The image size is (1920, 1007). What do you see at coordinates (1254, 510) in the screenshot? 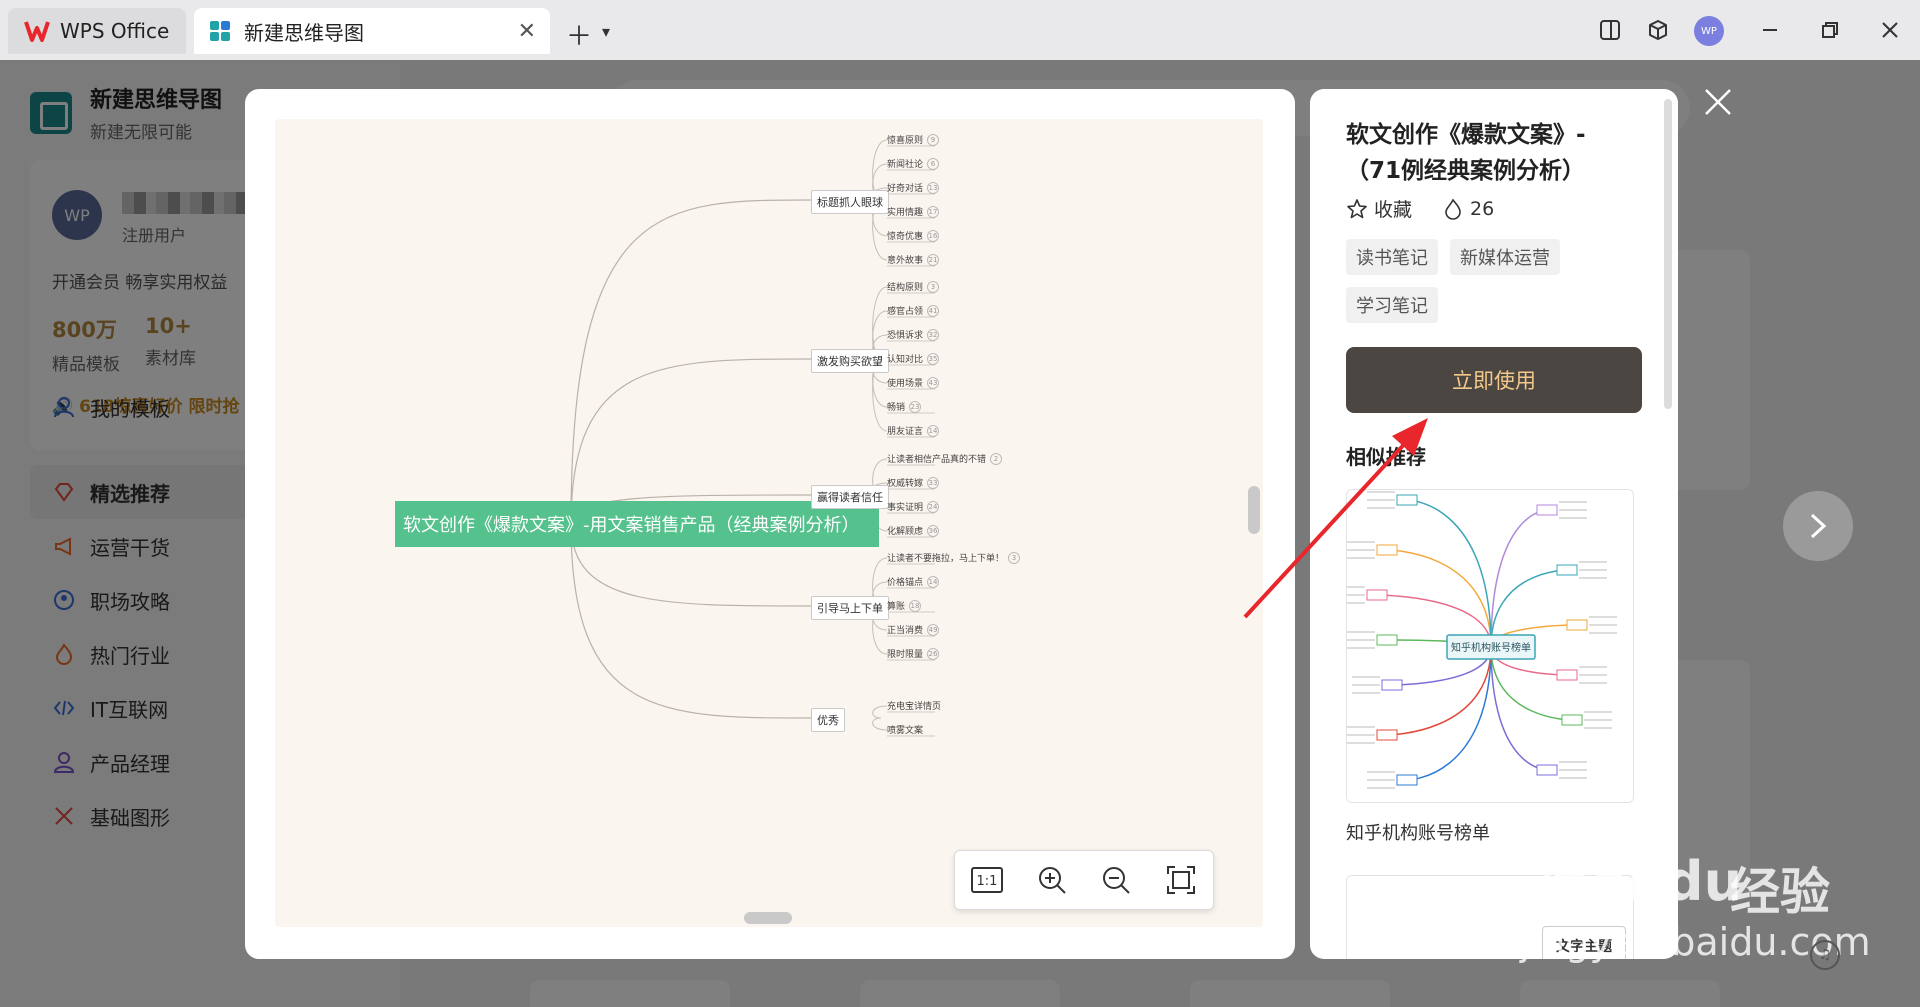
I see `preview-vertical-scrollbar` at bounding box center [1254, 510].